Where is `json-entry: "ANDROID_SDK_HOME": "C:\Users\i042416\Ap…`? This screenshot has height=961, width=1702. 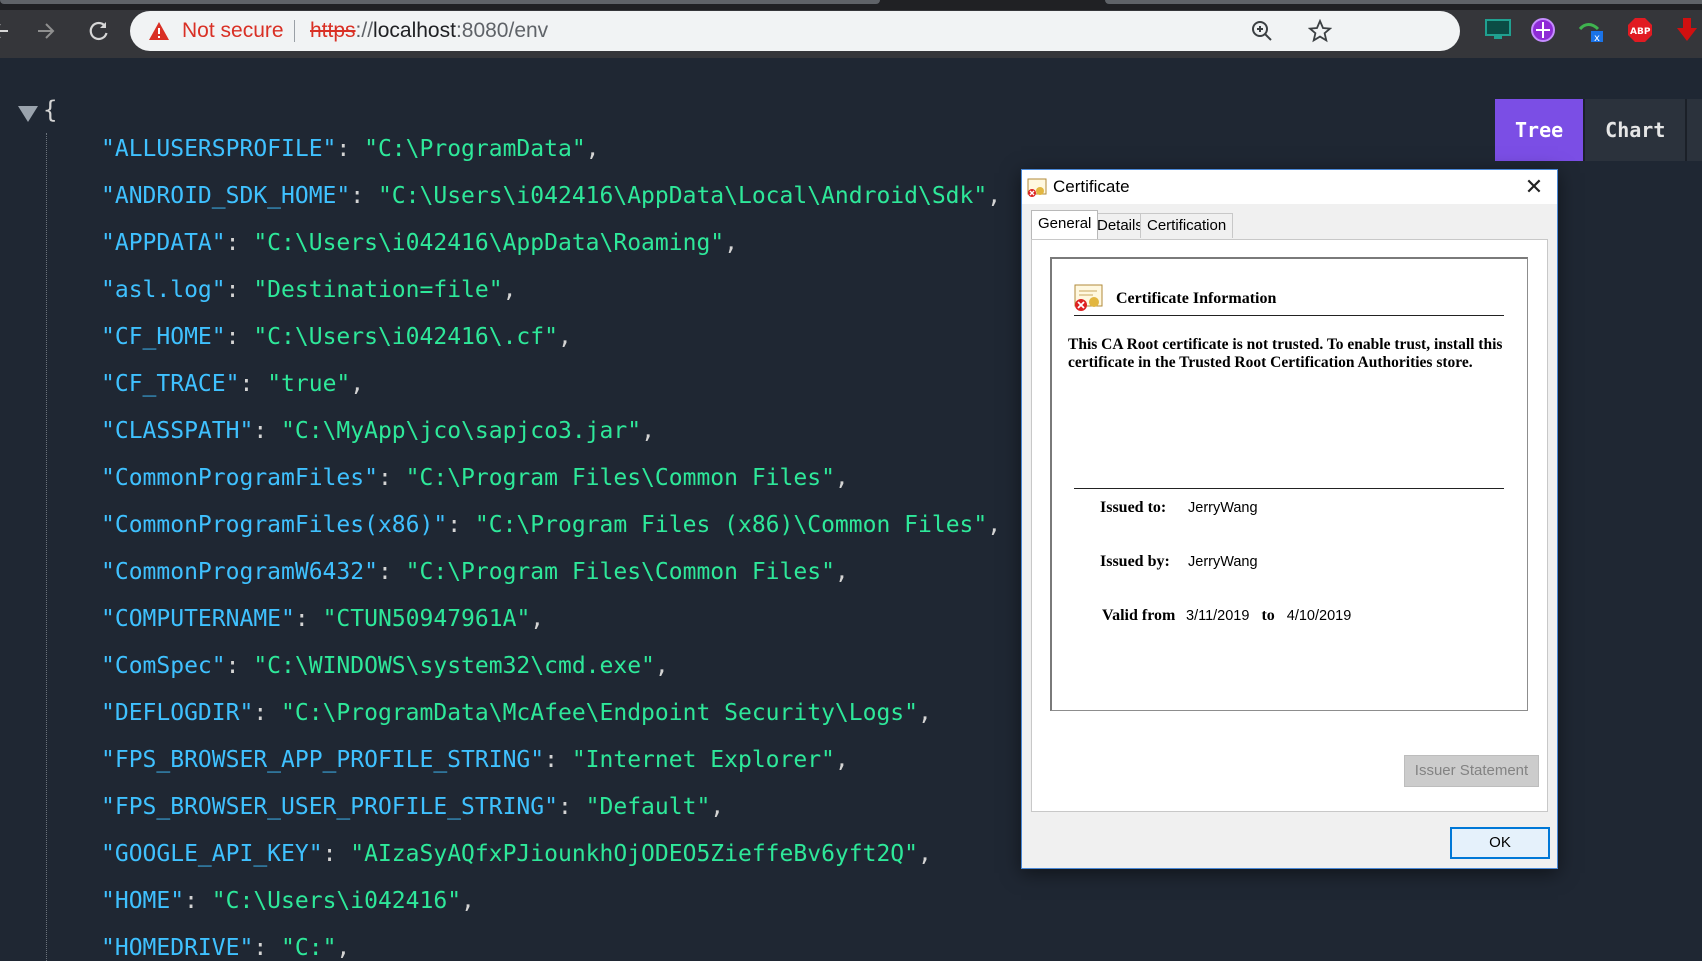
json-entry: "ANDROID_SDK_HOME": "C:\Users\i042416\Ap… is located at coordinates (551, 196).